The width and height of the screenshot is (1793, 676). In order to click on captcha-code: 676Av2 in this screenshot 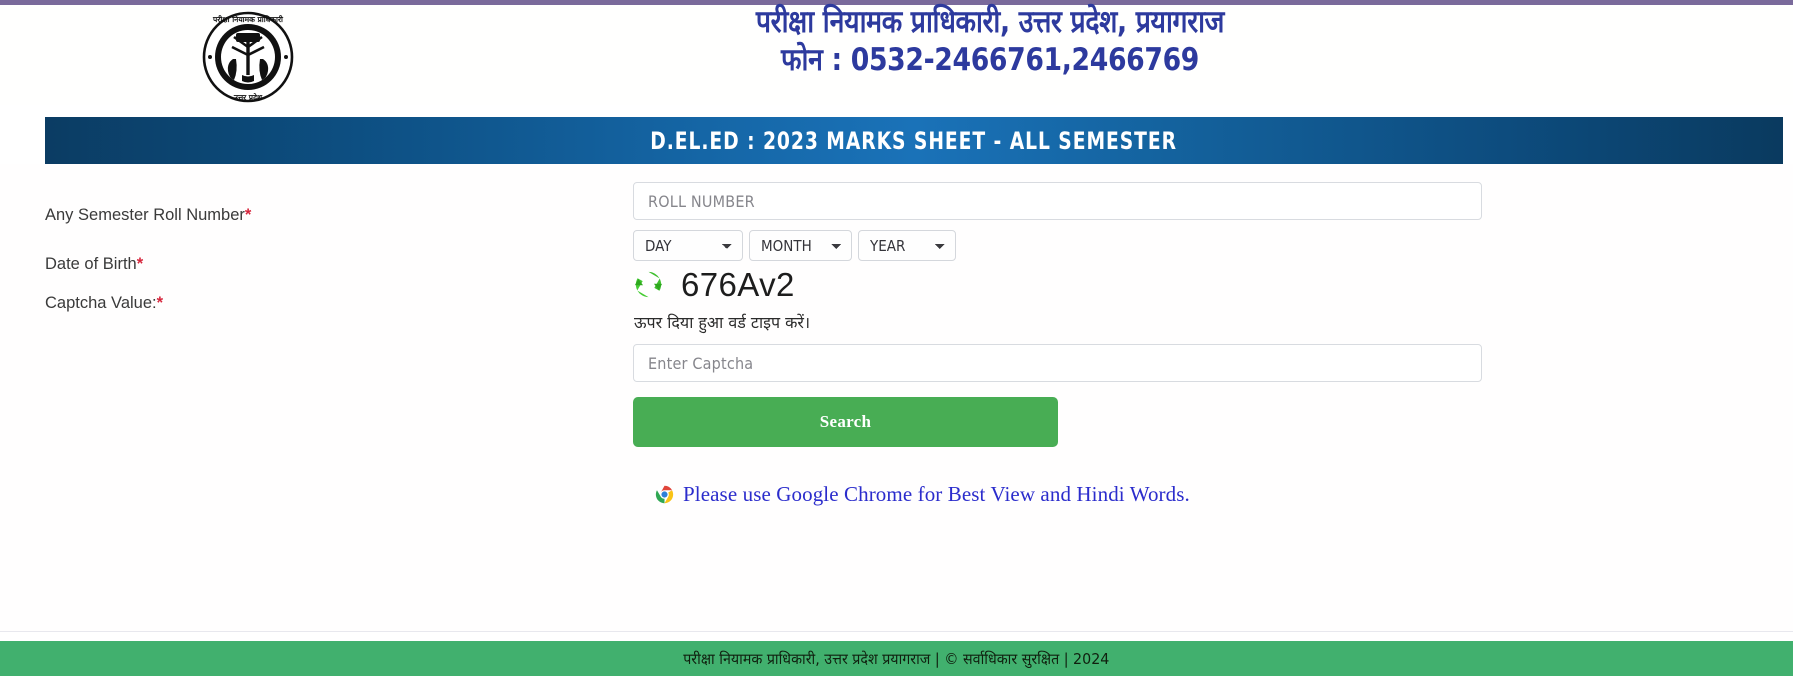, I will do `click(738, 284)`.